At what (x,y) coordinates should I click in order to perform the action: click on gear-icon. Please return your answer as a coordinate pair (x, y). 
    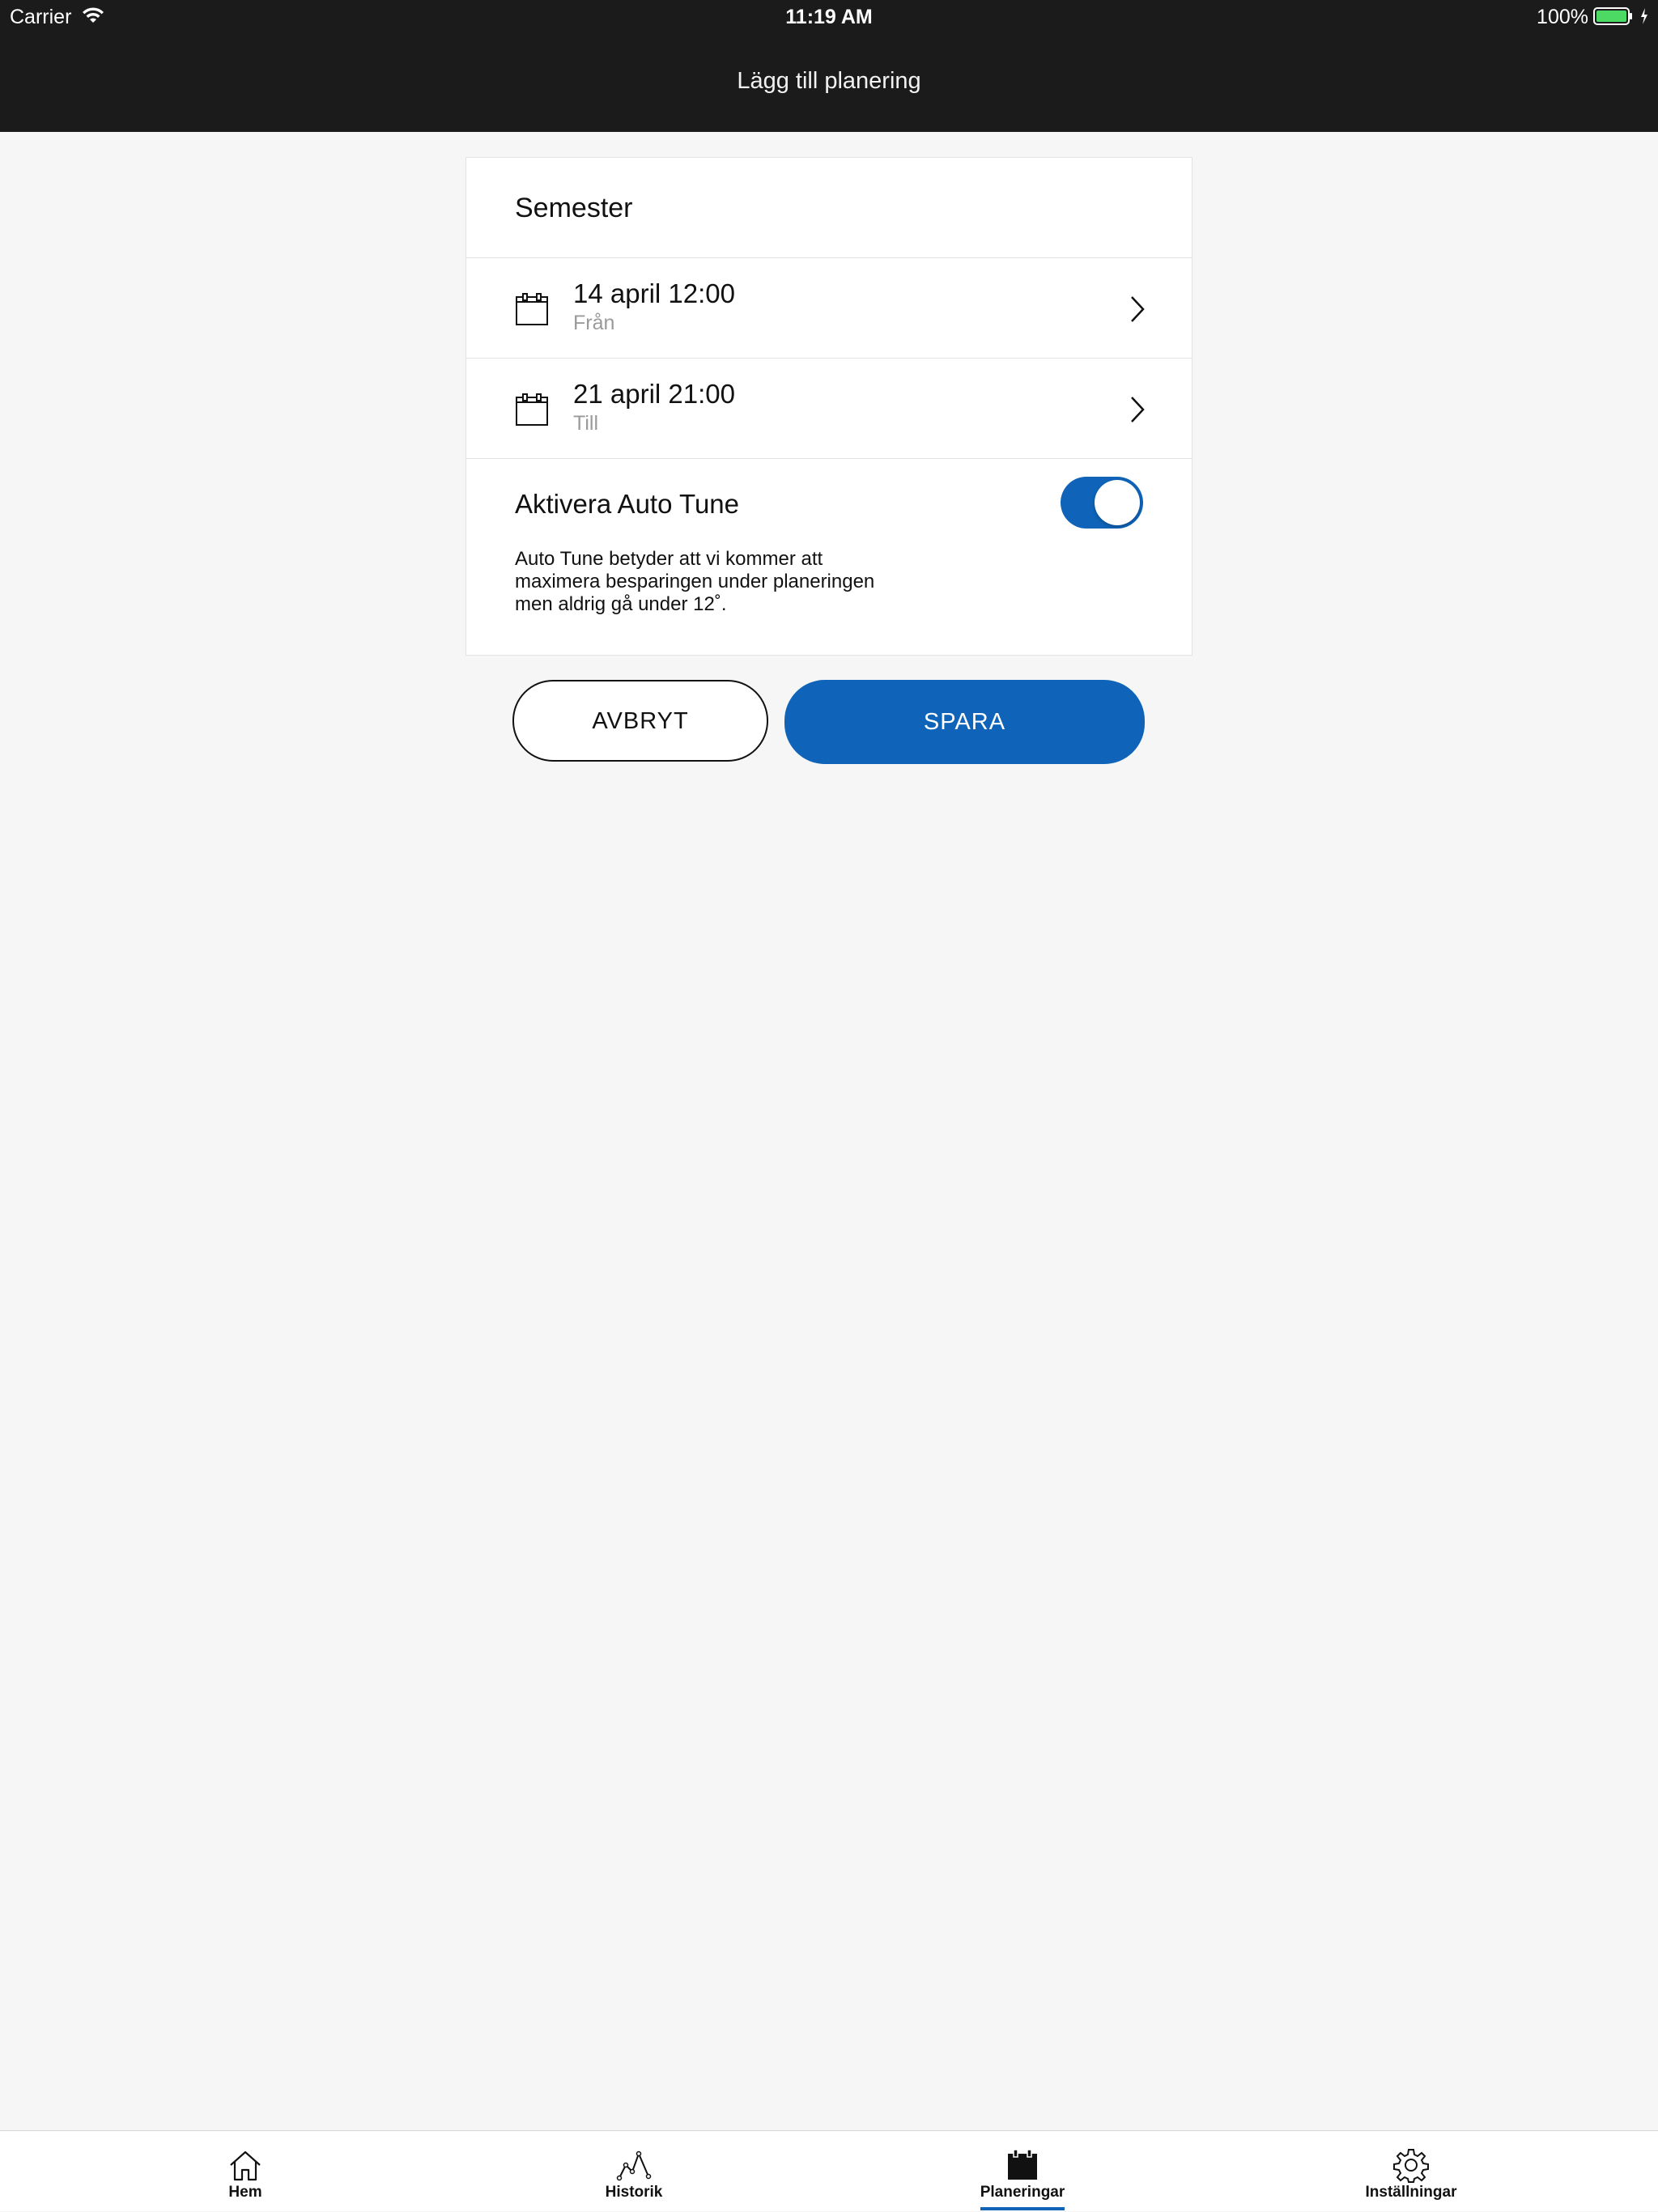
    Looking at the image, I should click on (1411, 2166).